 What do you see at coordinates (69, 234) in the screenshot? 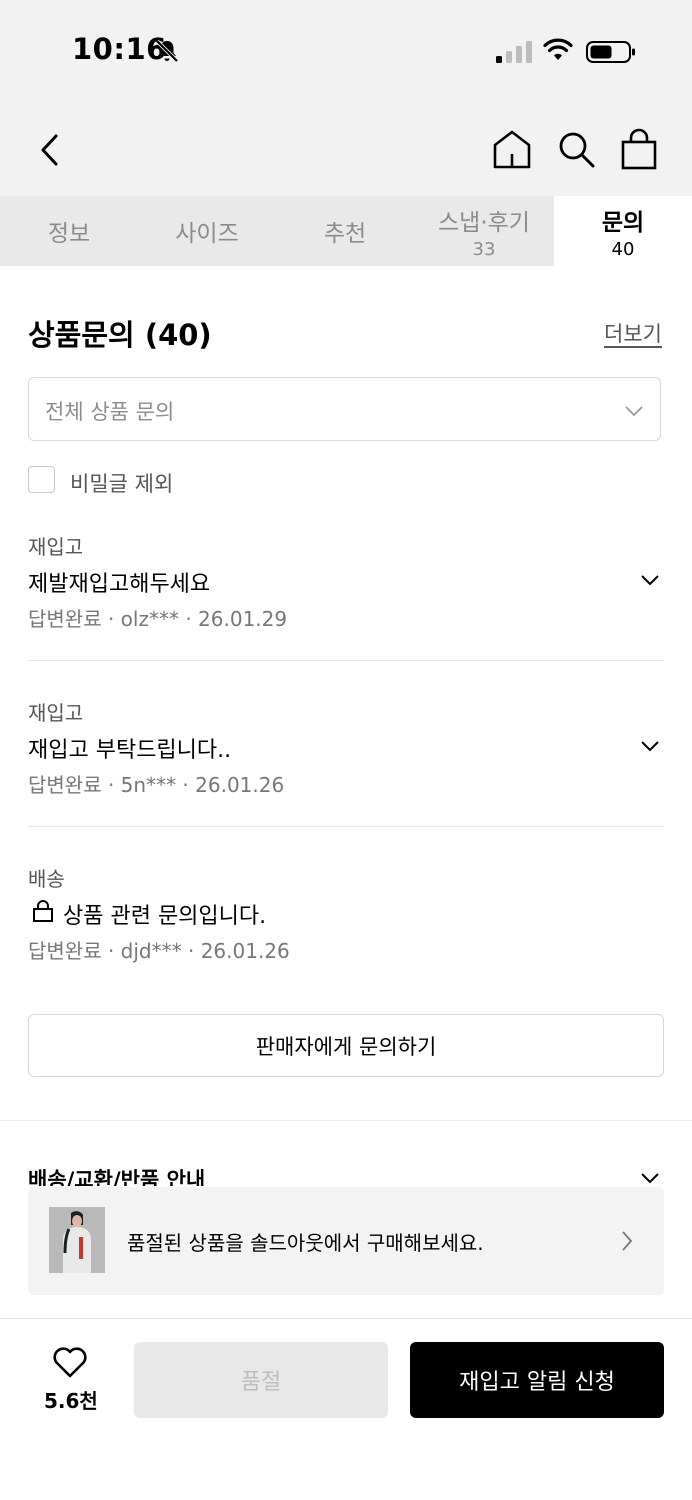
I see `tab-label: 정보` at bounding box center [69, 234].